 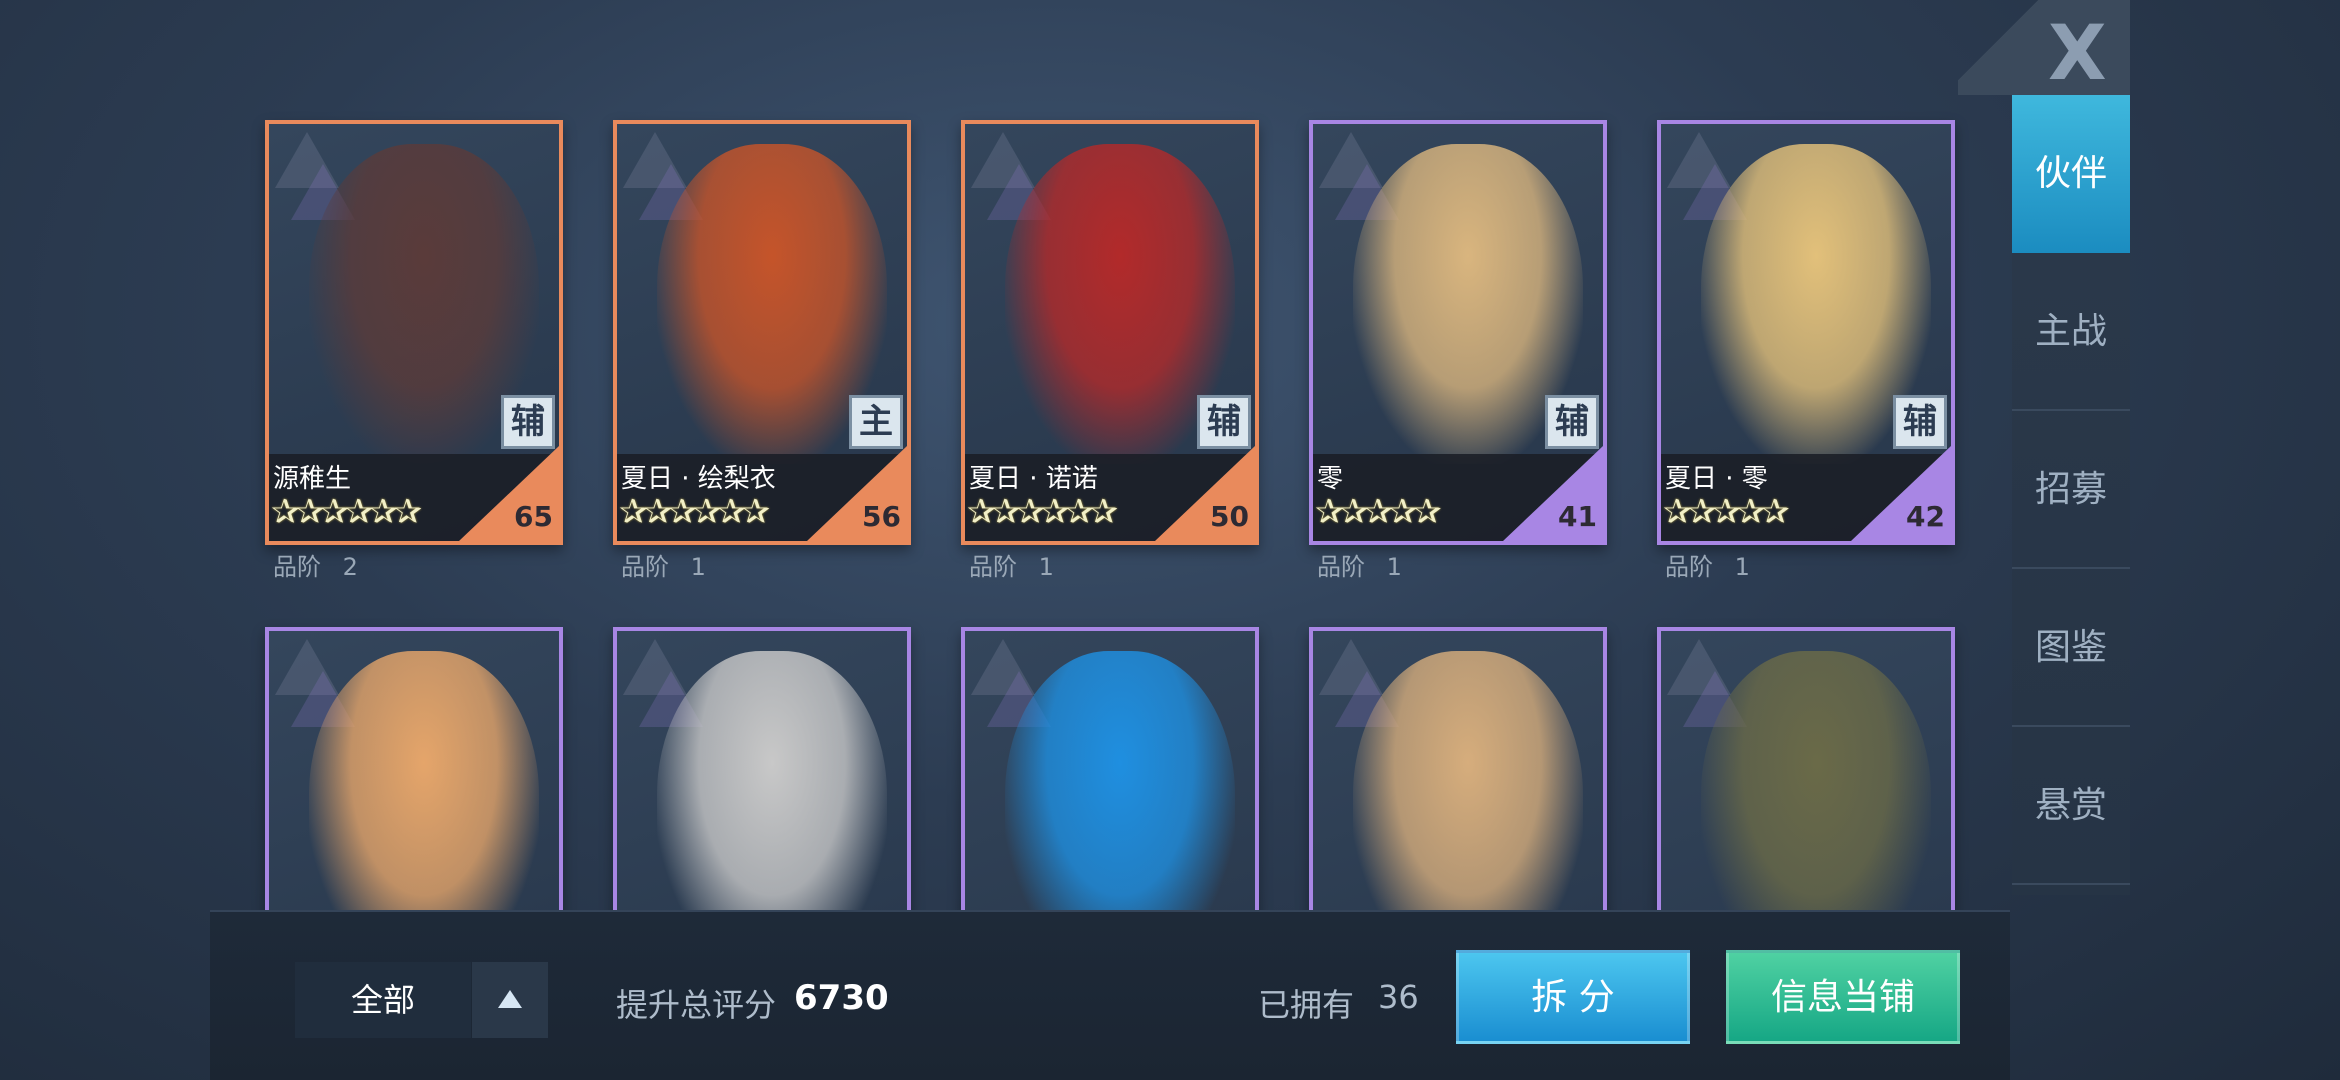 I want to click on close-button: X, so click(x=2044, y=48).